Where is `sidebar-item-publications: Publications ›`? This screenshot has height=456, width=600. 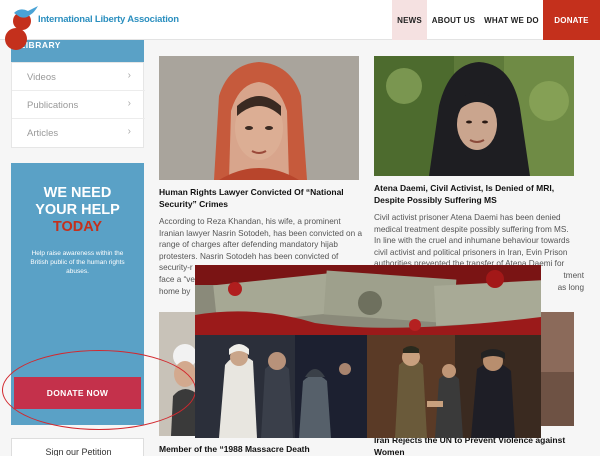
sidebar-item-publications: Publications › is located at coordinates (78, 105).